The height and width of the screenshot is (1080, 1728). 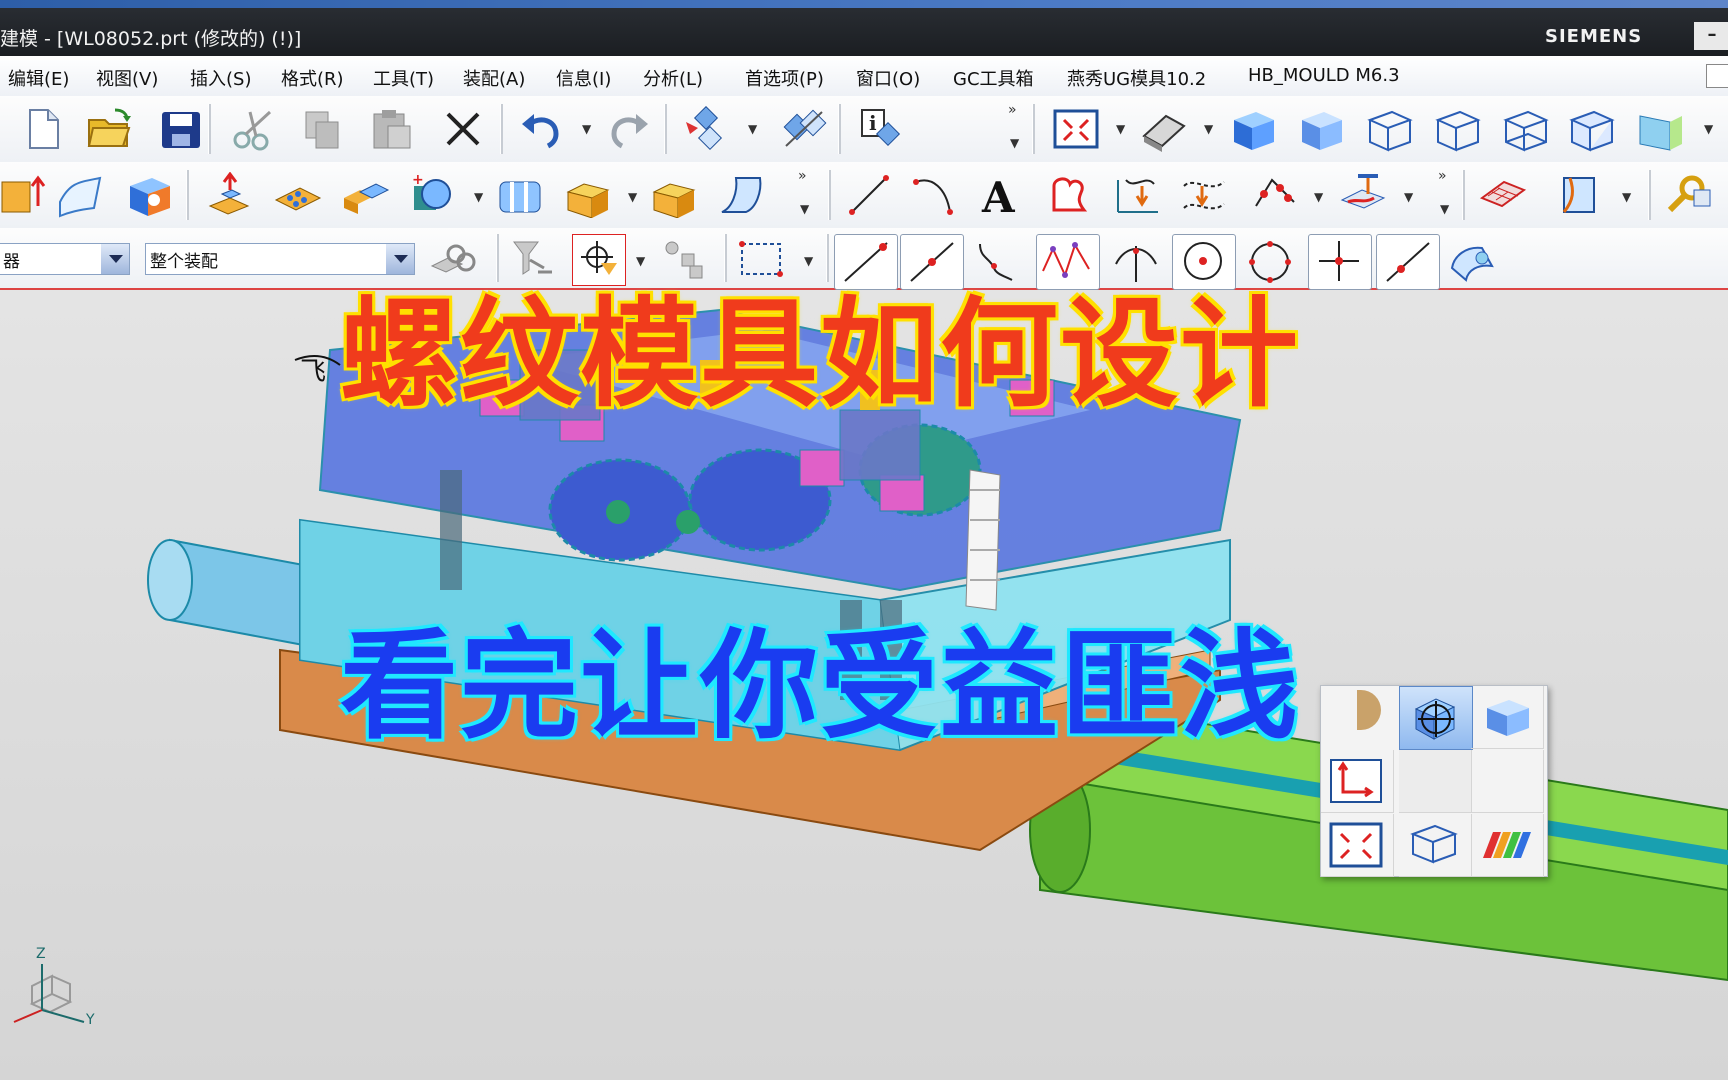 What do you see at coordinates (297, 195) in the screenshot?
I see `pad-icon` at bounding box center [297, 195].